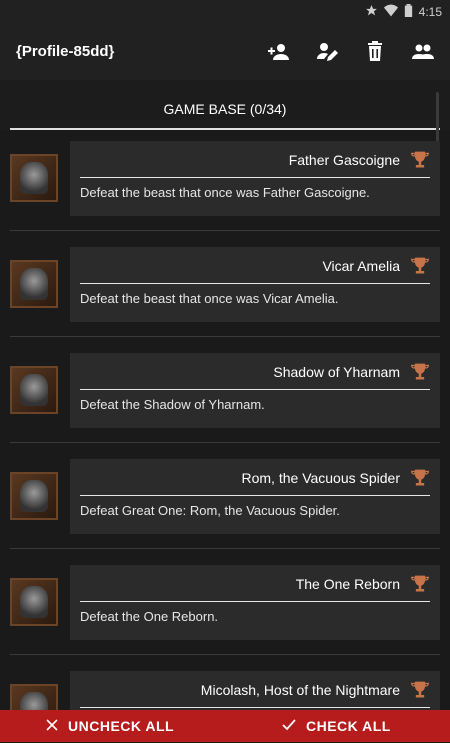 The width and height of the screenshot is (450, 743). I want to click on check-all-label: CHECK ALL, so click(348, 726).